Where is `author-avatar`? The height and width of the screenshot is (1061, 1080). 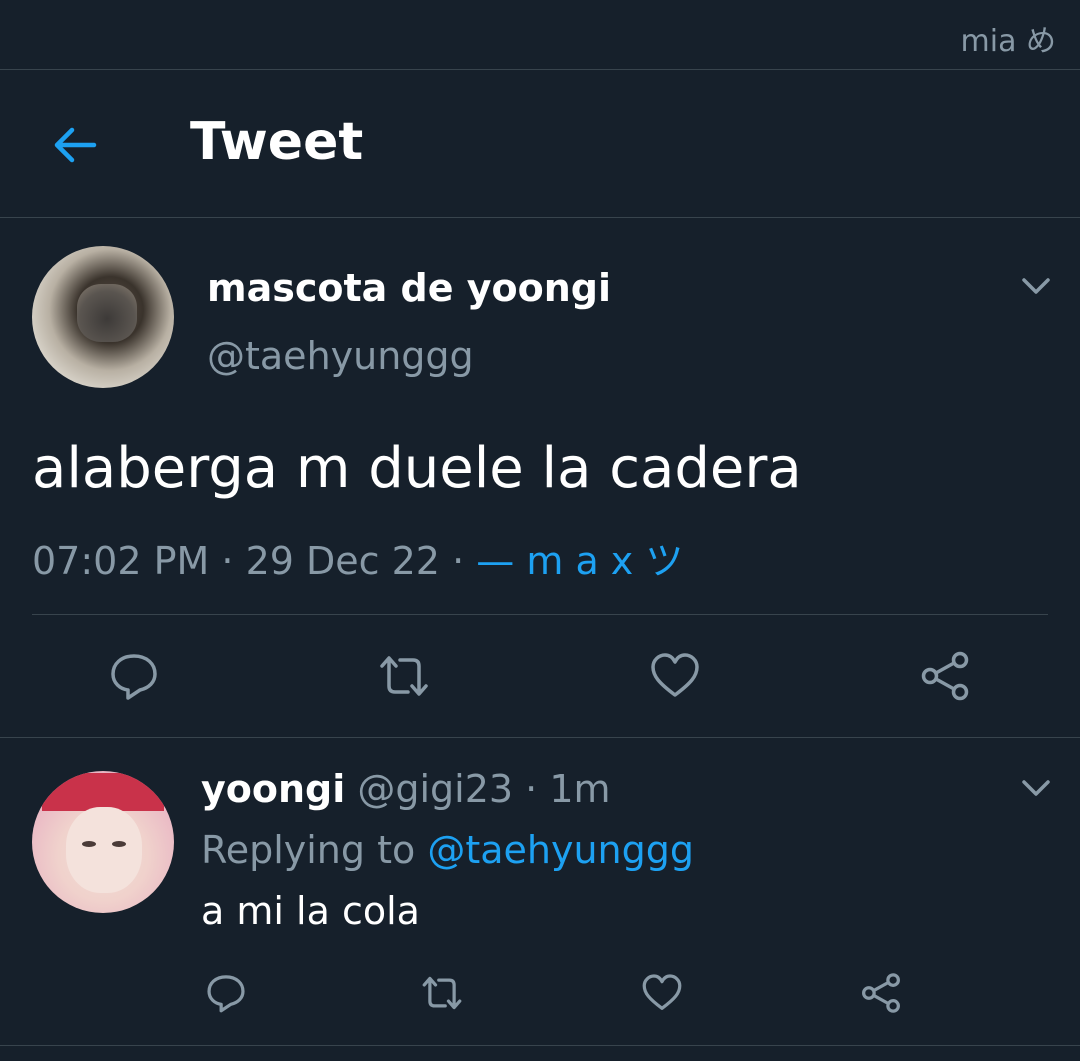 author-avatar is located at coordinates (103, 317).